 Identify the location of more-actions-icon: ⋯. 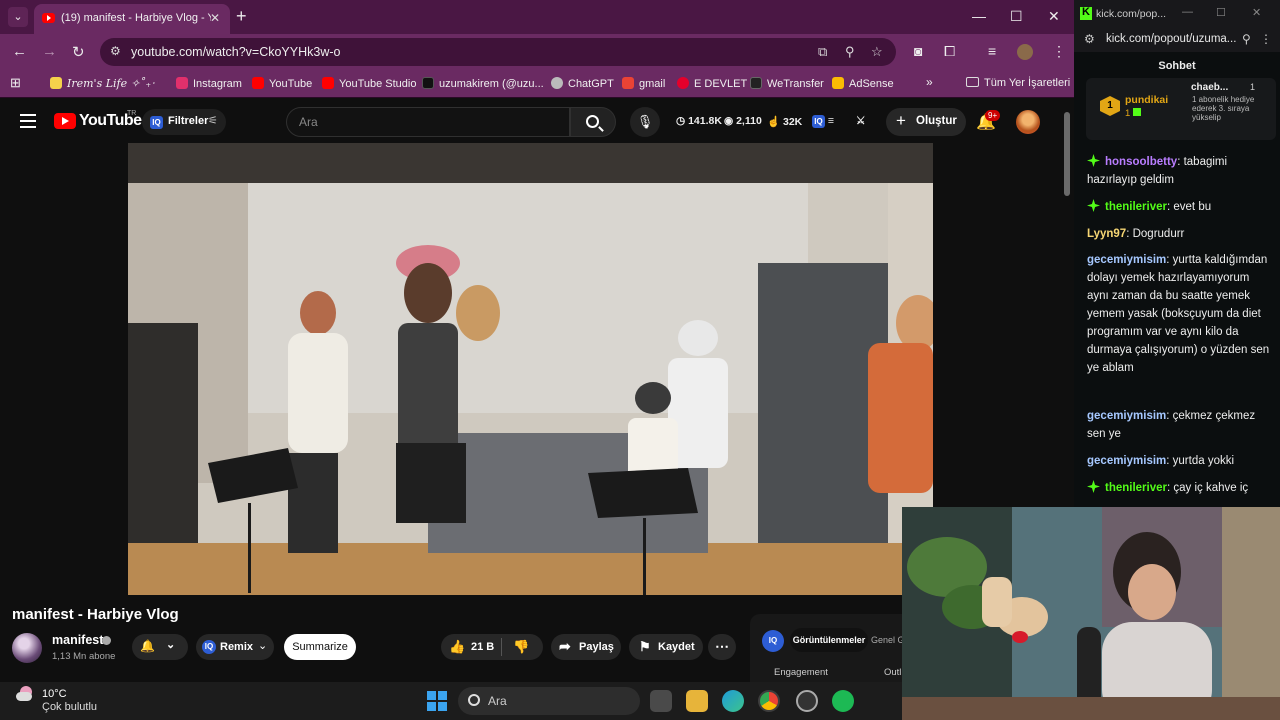
(722, 647).